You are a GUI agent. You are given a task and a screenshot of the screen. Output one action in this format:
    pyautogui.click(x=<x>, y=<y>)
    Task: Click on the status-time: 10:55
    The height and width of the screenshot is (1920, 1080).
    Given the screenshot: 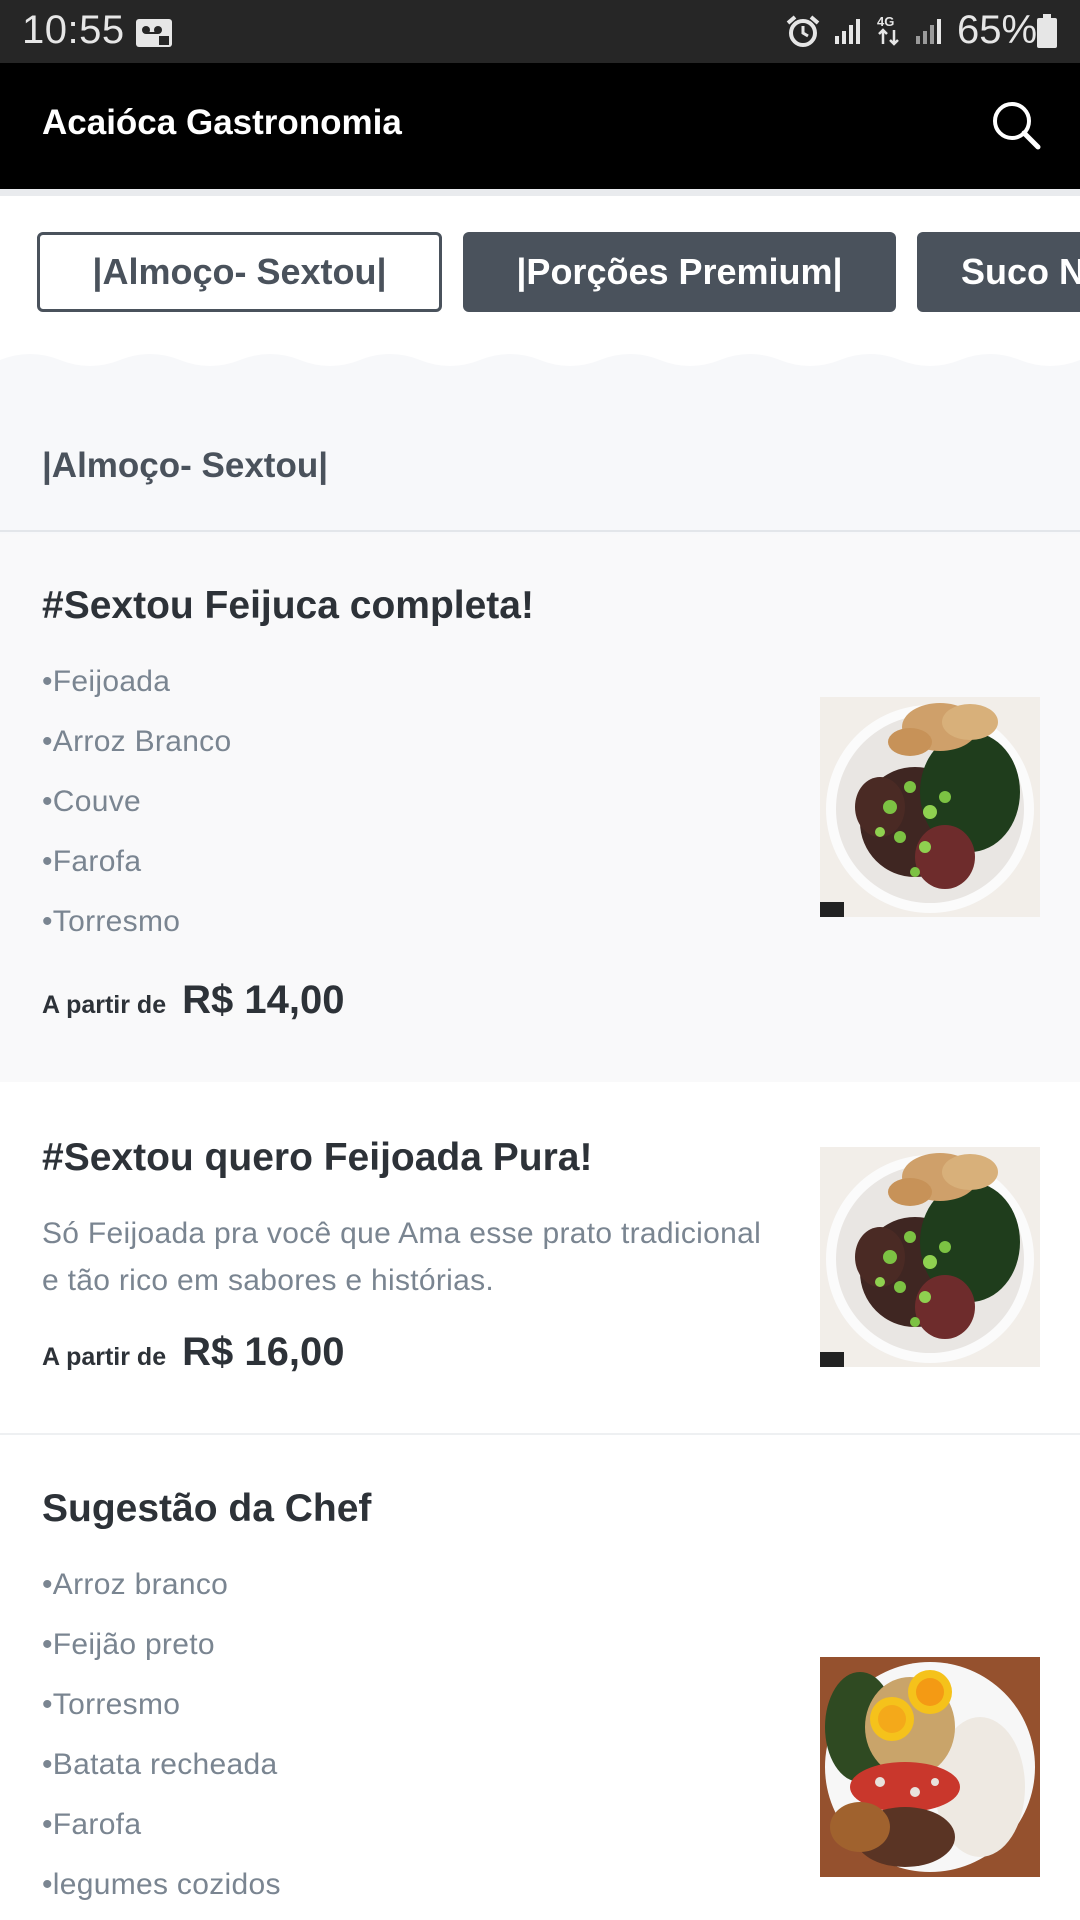 What is the action you would take?
    pyautogui.click(x=73, y=30)
    